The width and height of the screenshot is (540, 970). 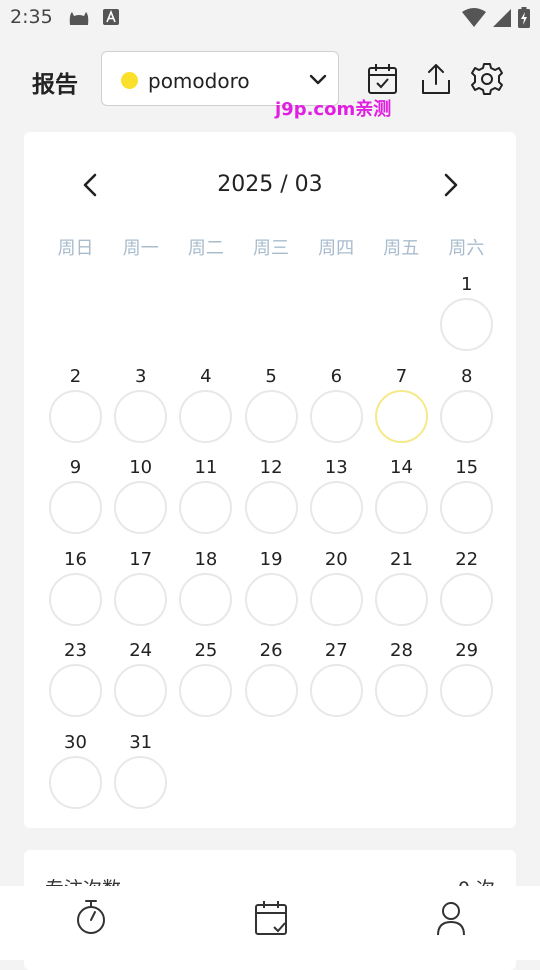 I want to click on day-number: 13, so click(x=336, y=467).